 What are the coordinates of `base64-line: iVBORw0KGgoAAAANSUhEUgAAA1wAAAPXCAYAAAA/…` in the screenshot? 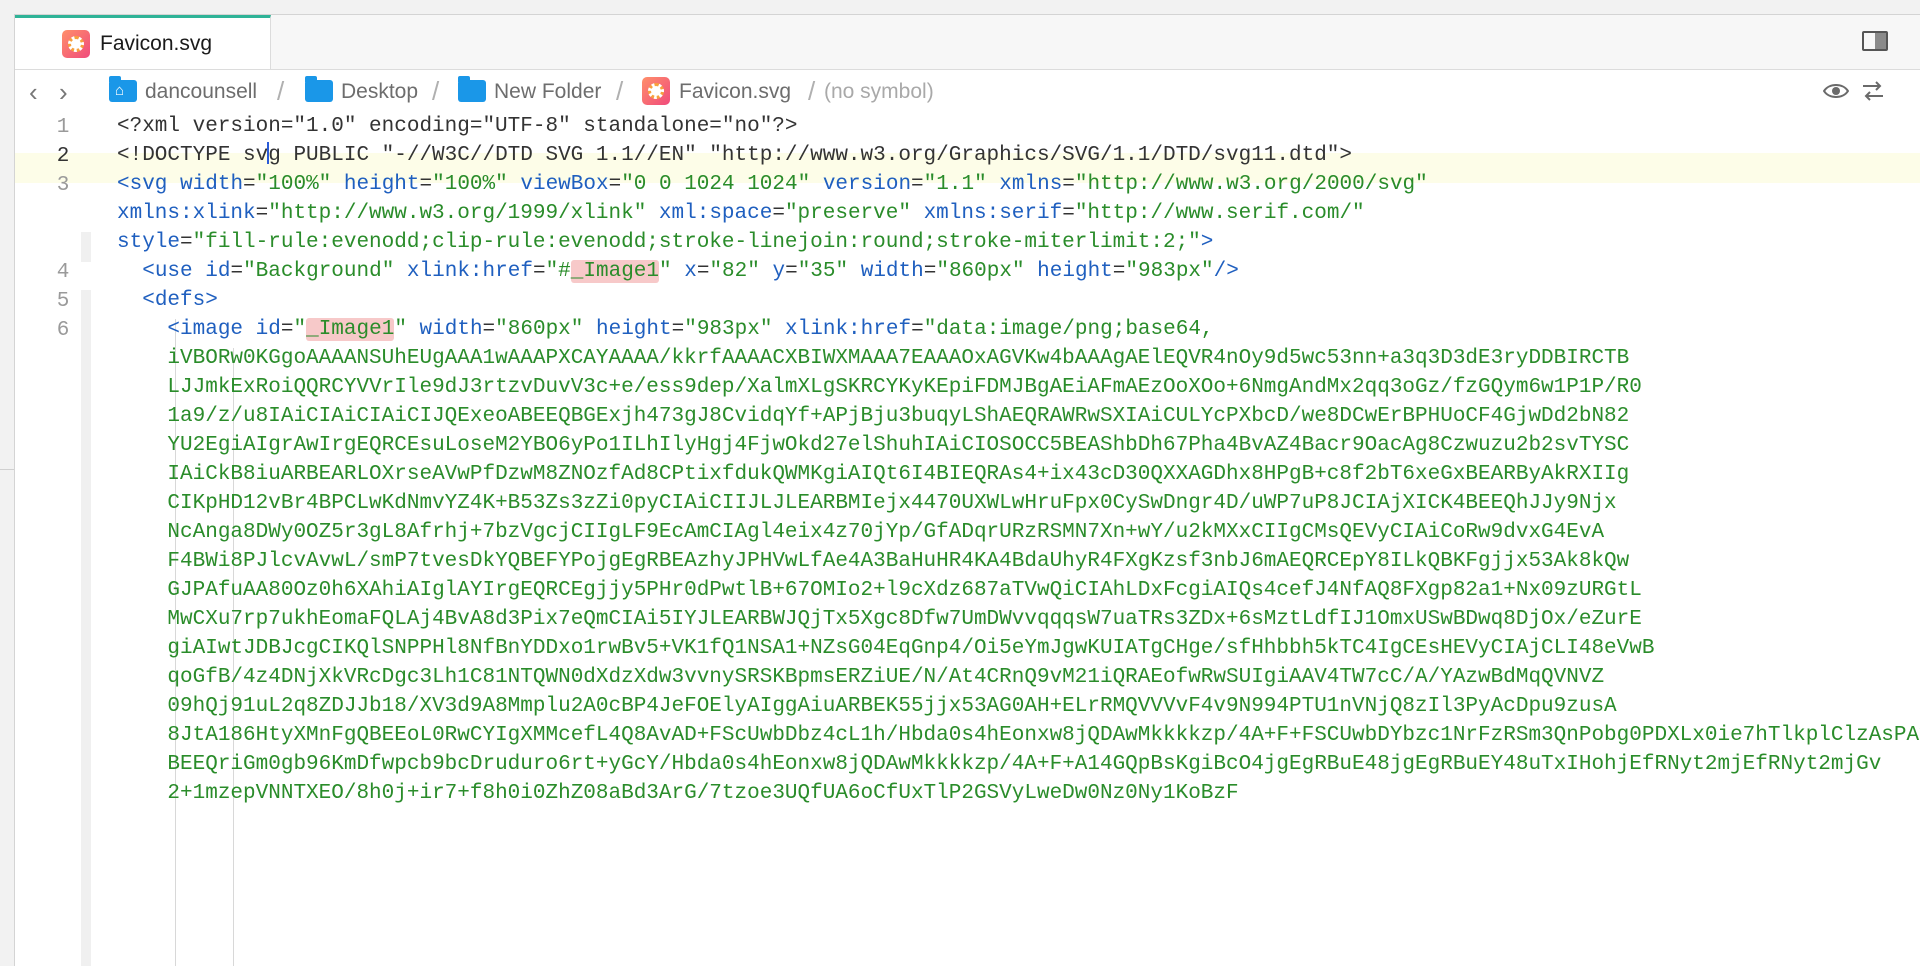 It's located at (898, 358).